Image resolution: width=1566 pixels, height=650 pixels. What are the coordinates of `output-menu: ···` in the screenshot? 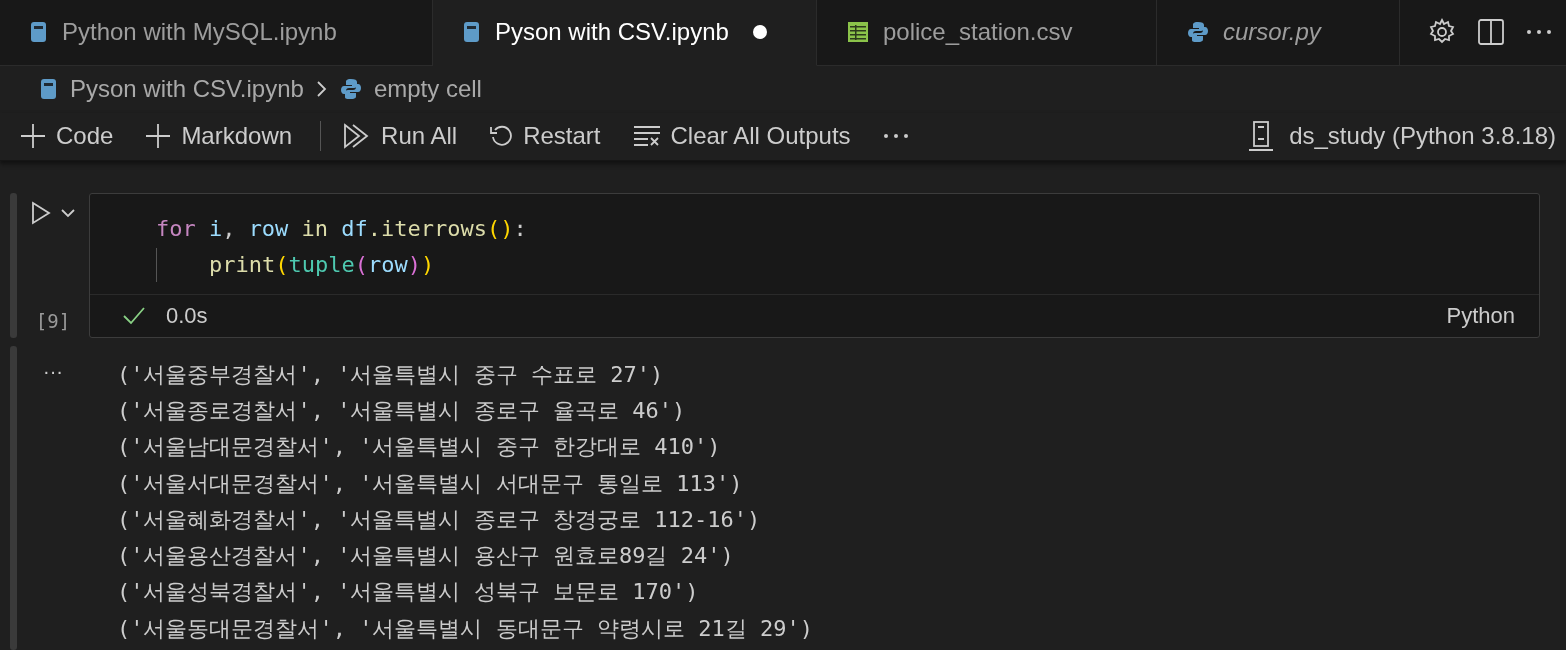 It's located at (53, 497).